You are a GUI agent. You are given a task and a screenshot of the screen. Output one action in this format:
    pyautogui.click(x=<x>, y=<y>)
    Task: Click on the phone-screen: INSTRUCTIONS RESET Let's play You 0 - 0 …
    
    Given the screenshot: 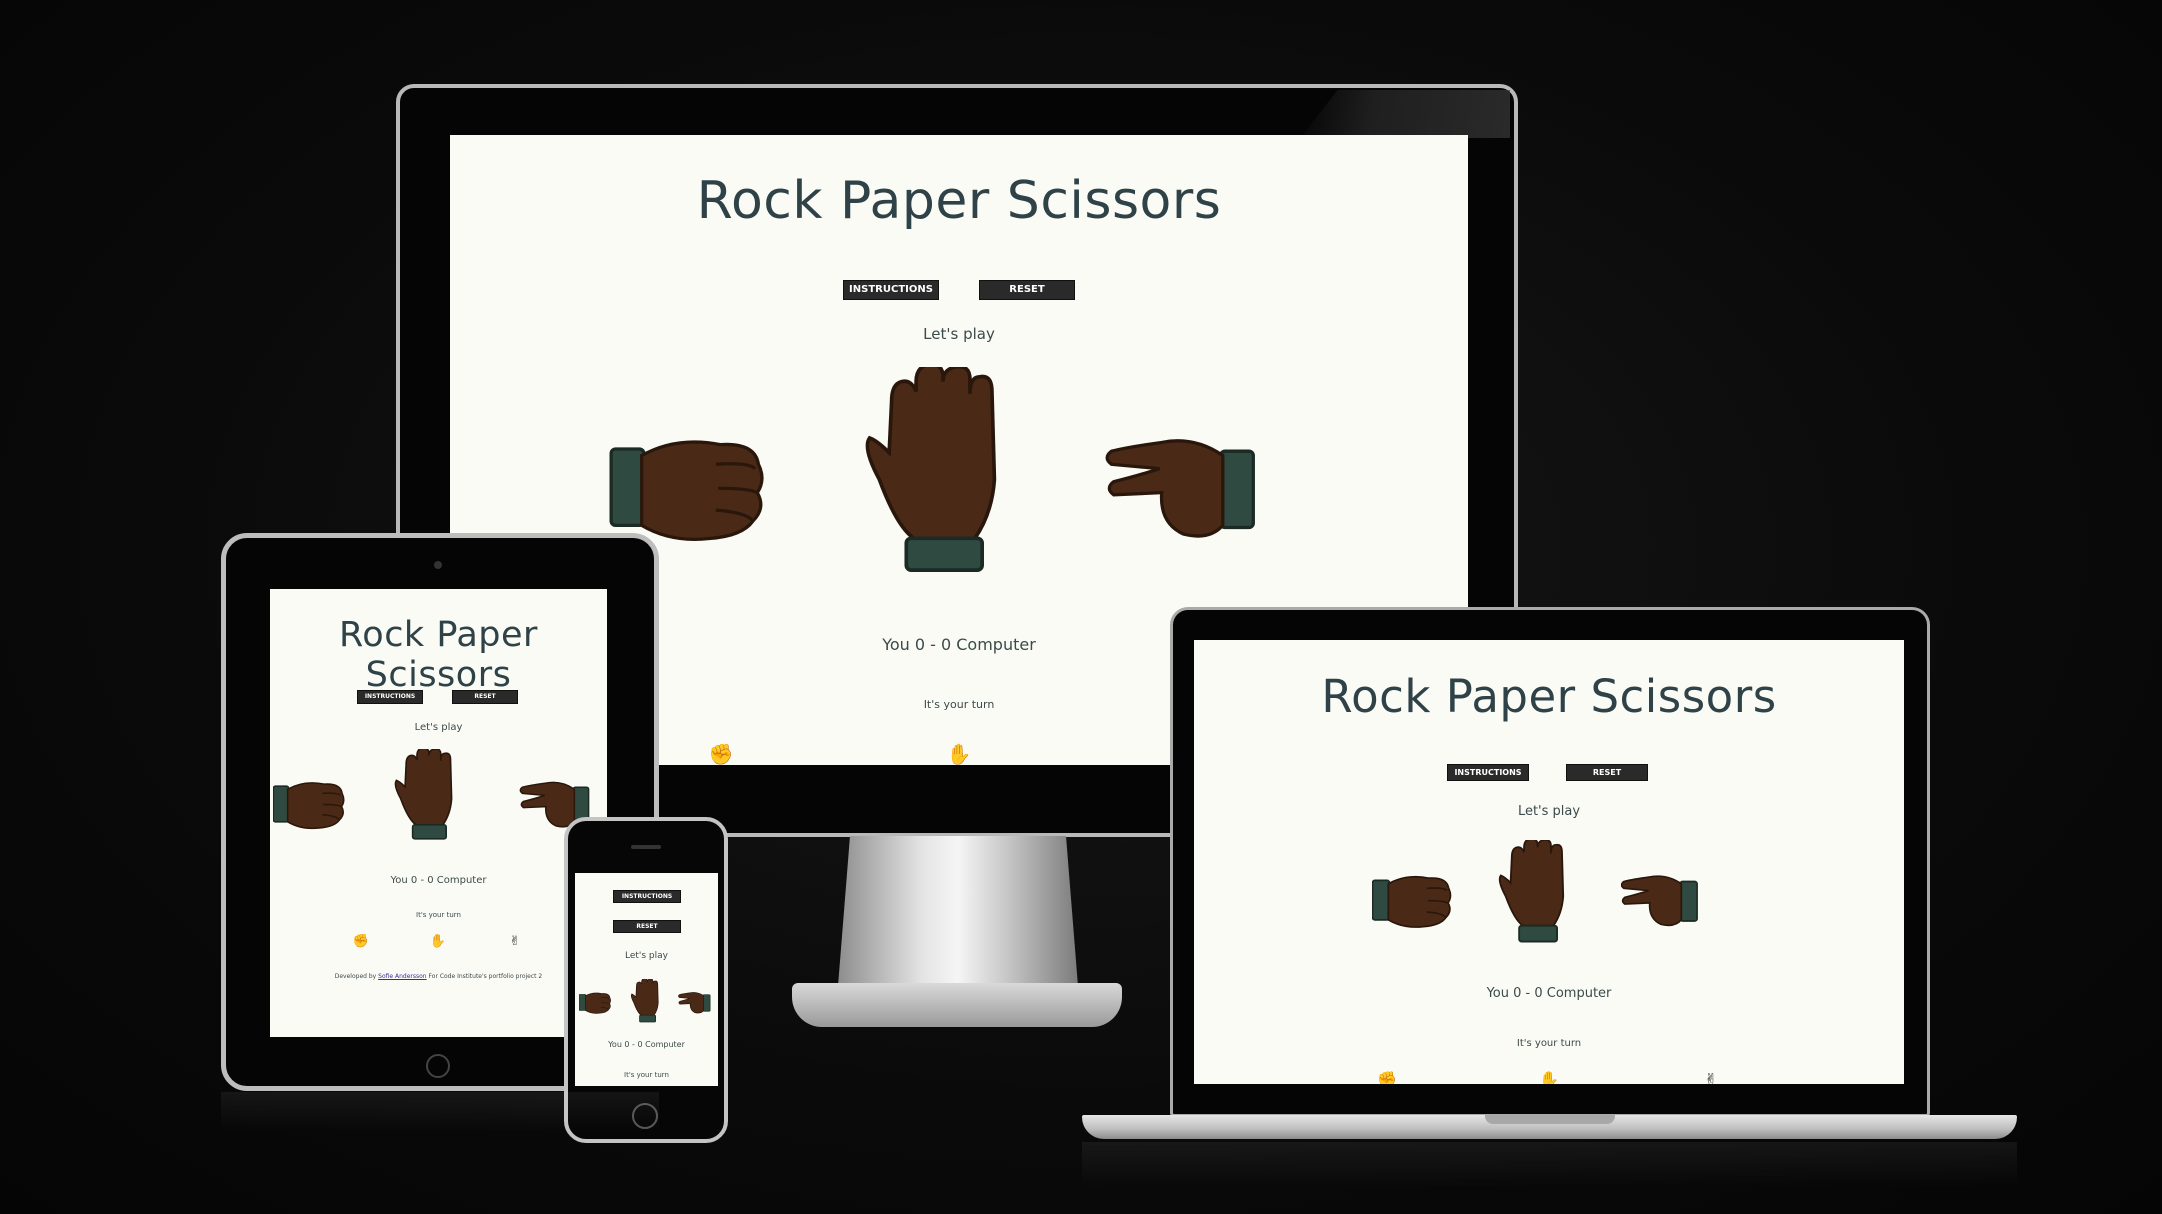 What is the action you would take?
    pyautogui.click(x=646, y=979)
    